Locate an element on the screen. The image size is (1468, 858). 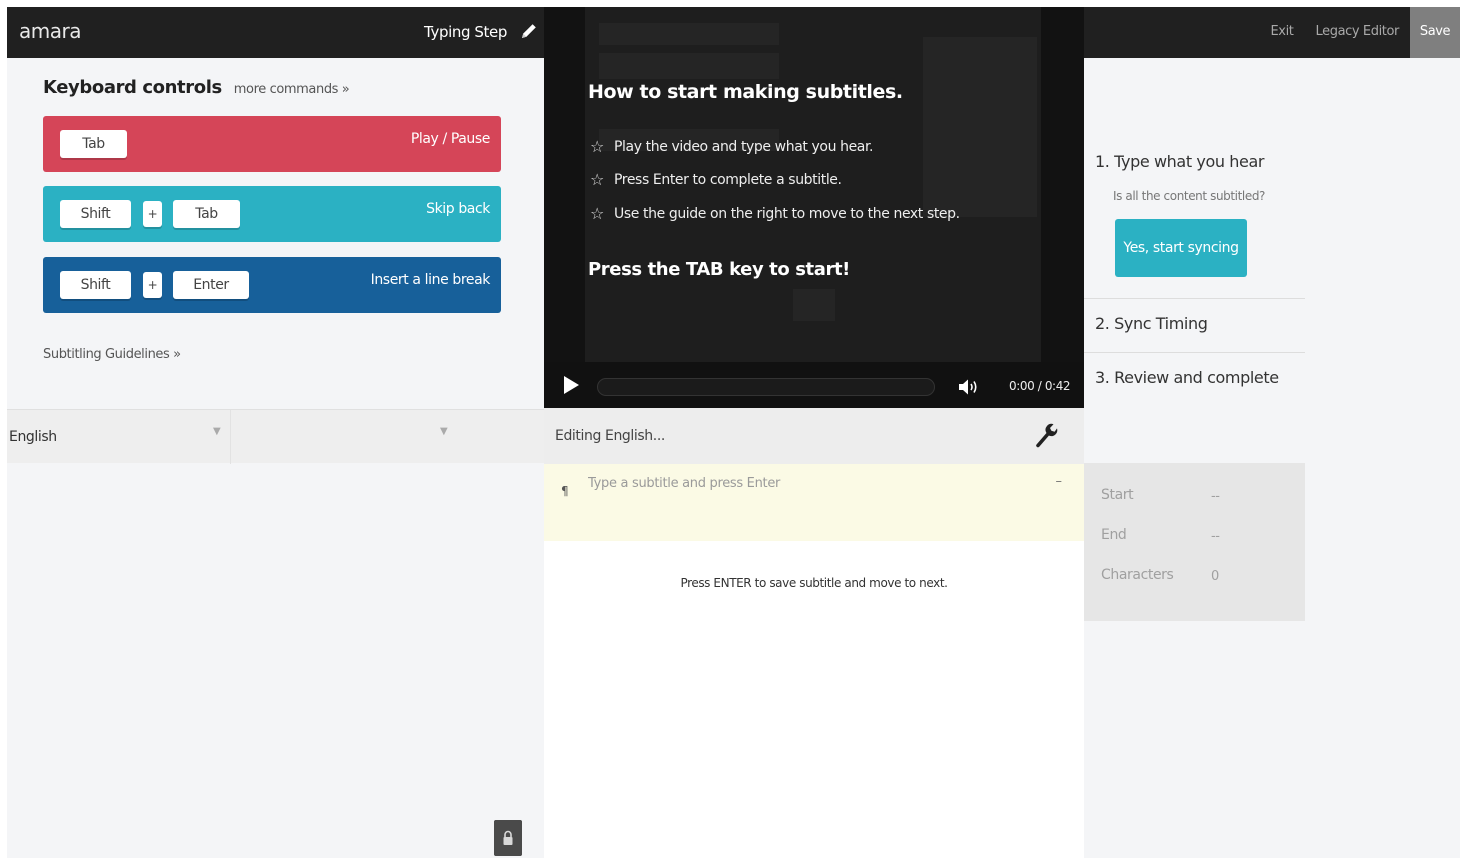
subtitle-dash: – is located at coordinates (1059, 481).